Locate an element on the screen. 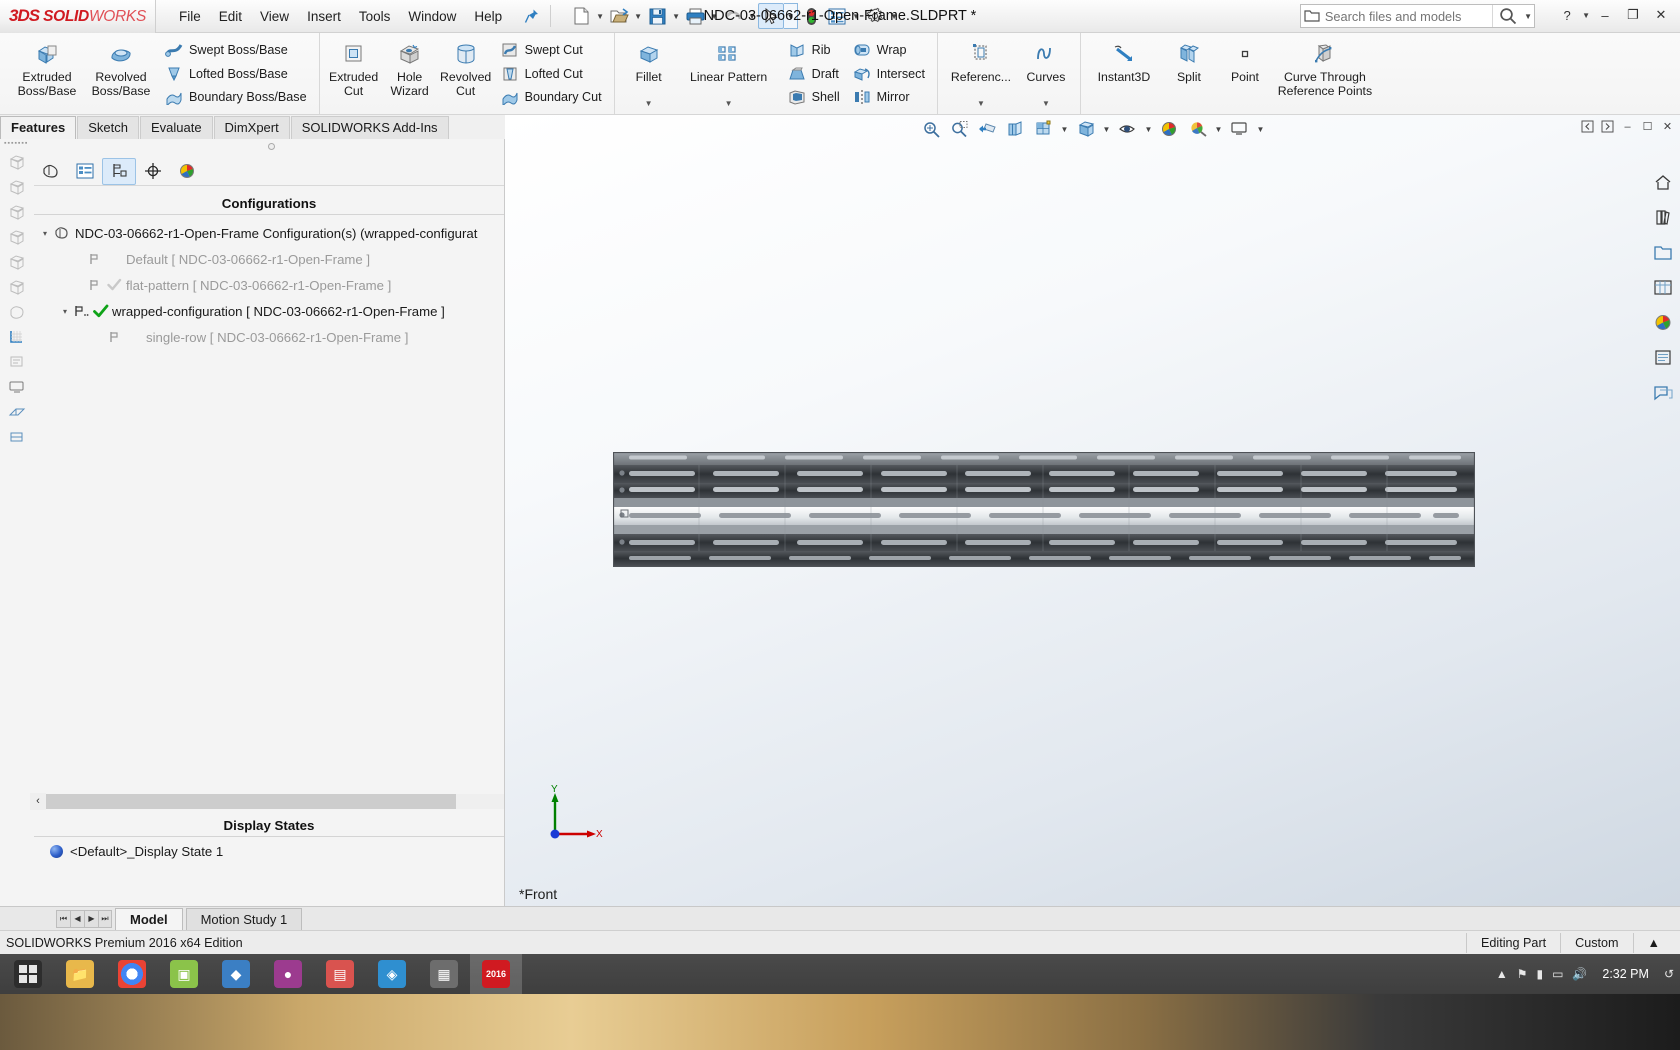 Image resolution: width=1680 pixels, height=1050 pixels. scroll-track is located at coordinates (275, 801).